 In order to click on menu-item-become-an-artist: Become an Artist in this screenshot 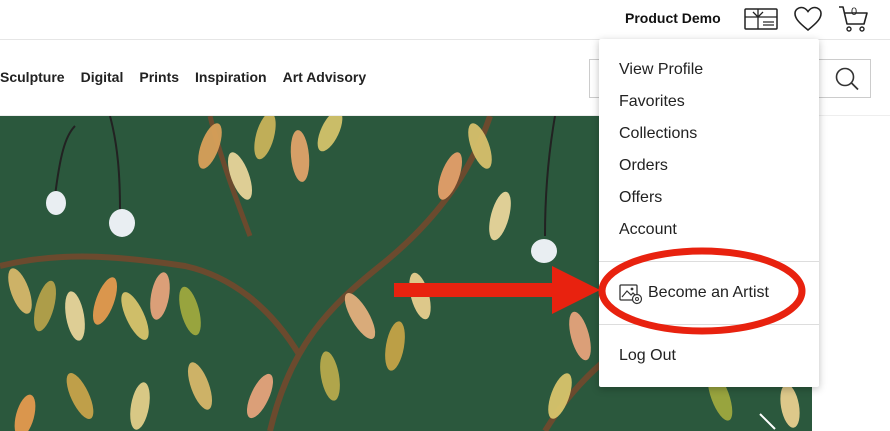, I will do `click(708, 293)`.